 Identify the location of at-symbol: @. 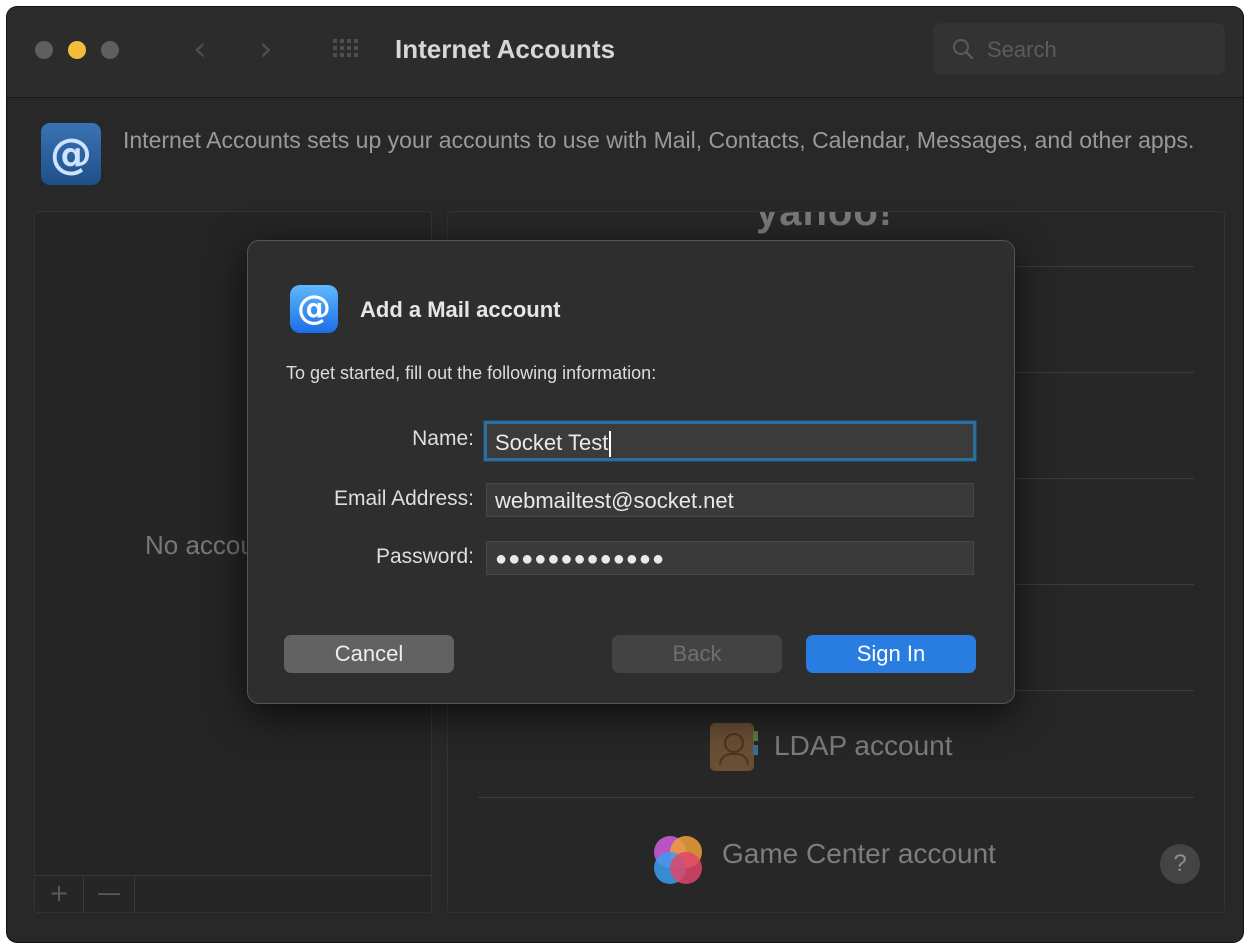
(314, 308).